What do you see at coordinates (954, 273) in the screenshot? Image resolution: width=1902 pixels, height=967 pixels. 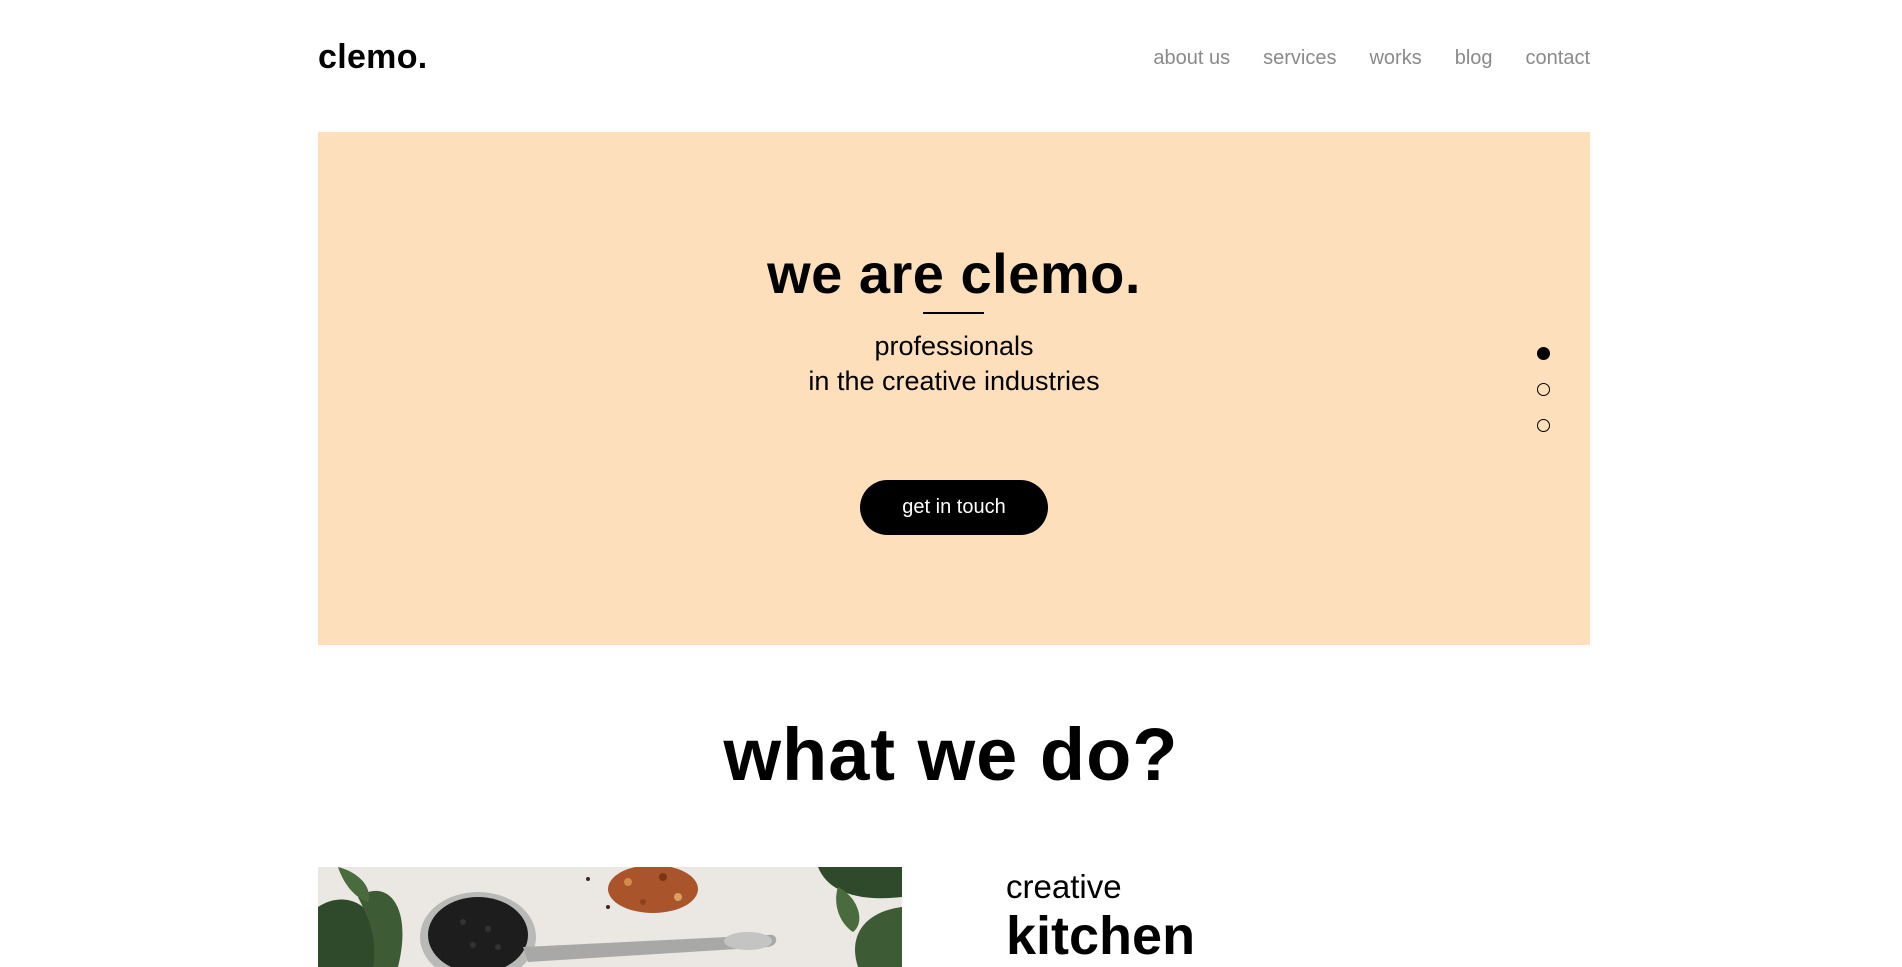 I see `hero-title: we are clemo.` at bounding box center [954, 273].